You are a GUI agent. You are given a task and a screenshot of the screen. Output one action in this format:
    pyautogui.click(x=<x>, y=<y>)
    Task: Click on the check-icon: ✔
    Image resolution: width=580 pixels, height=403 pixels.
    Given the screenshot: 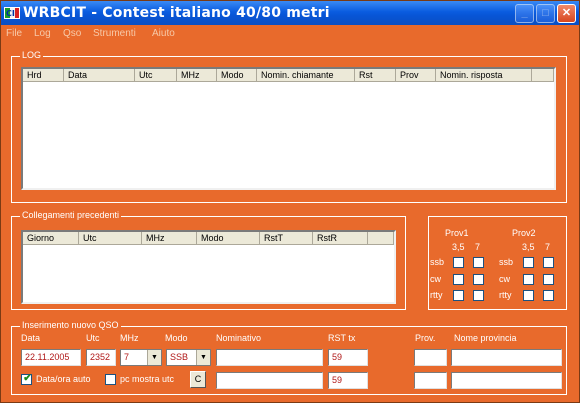 What is the action you would take?
    pyautogui.click(x=27, y=378)
    